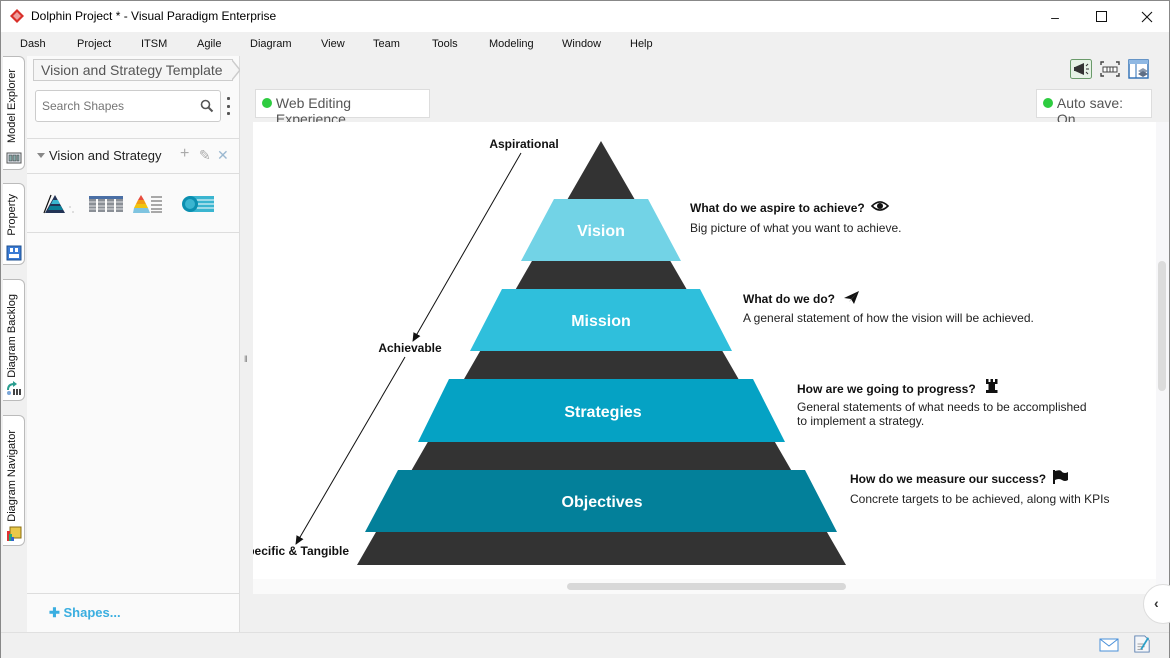 This screenshot has width=1170, height=658. Describe the element at coordinates (1156, 603) in the screenshot. I see `chevron-left-icon: ‹` at that location.